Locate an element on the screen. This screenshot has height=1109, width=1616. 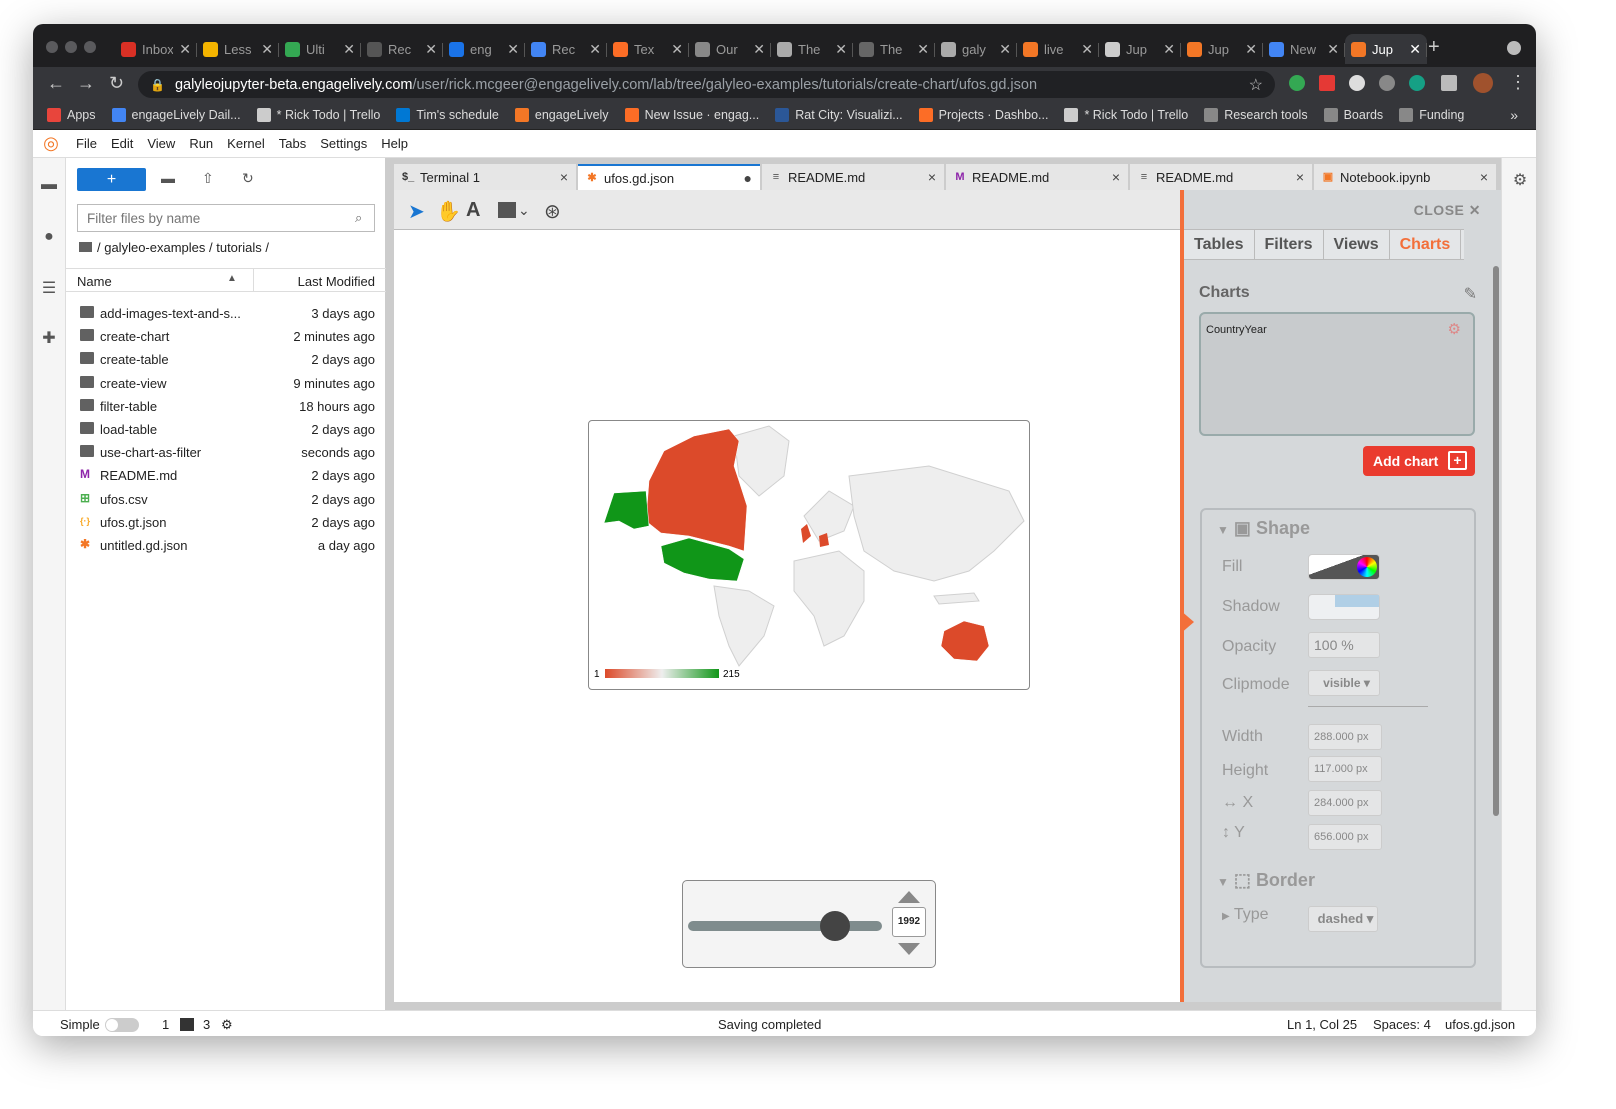
m-extension-icon is located at coordinates (1417, 83).